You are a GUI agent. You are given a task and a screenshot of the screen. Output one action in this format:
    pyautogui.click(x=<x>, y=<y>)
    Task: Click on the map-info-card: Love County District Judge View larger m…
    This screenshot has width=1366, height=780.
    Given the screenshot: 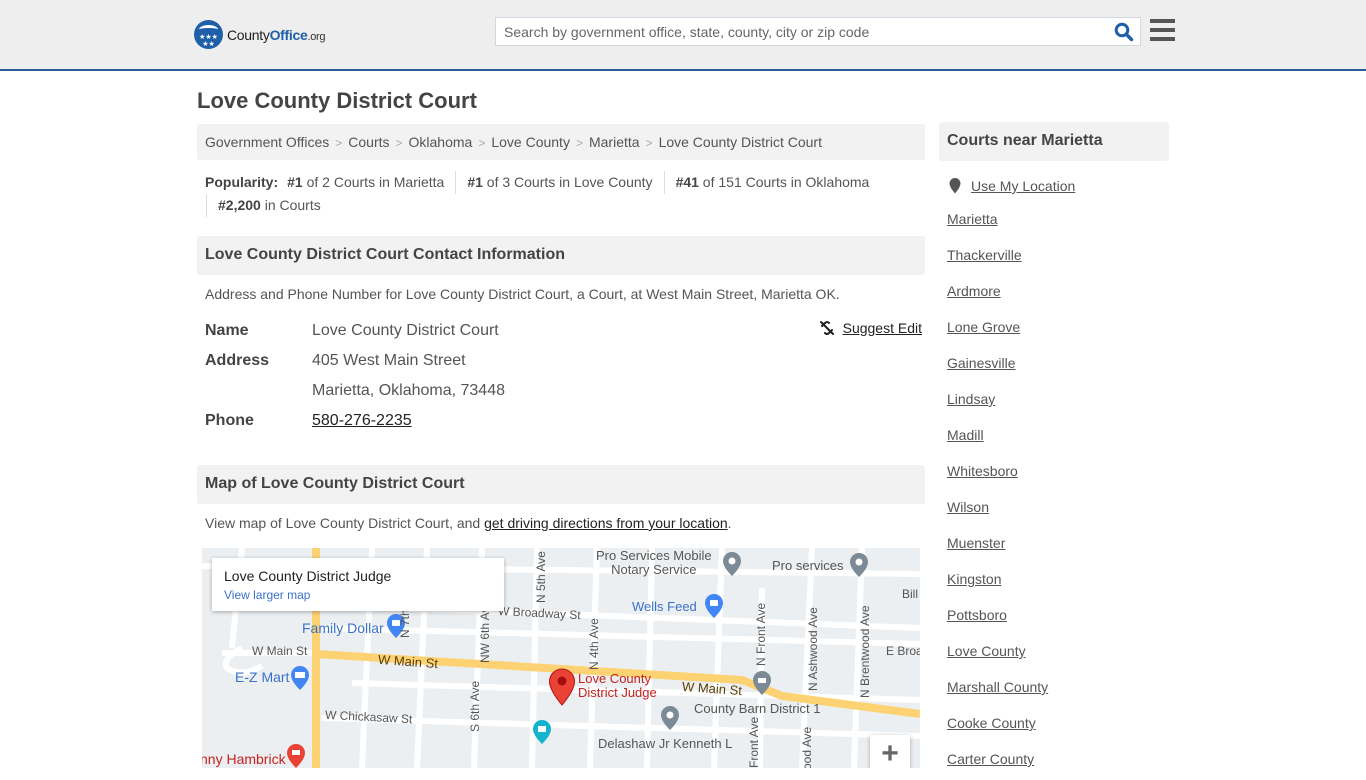 What is the action you would take?
    pyautogui.click(x=358, y=584)
    